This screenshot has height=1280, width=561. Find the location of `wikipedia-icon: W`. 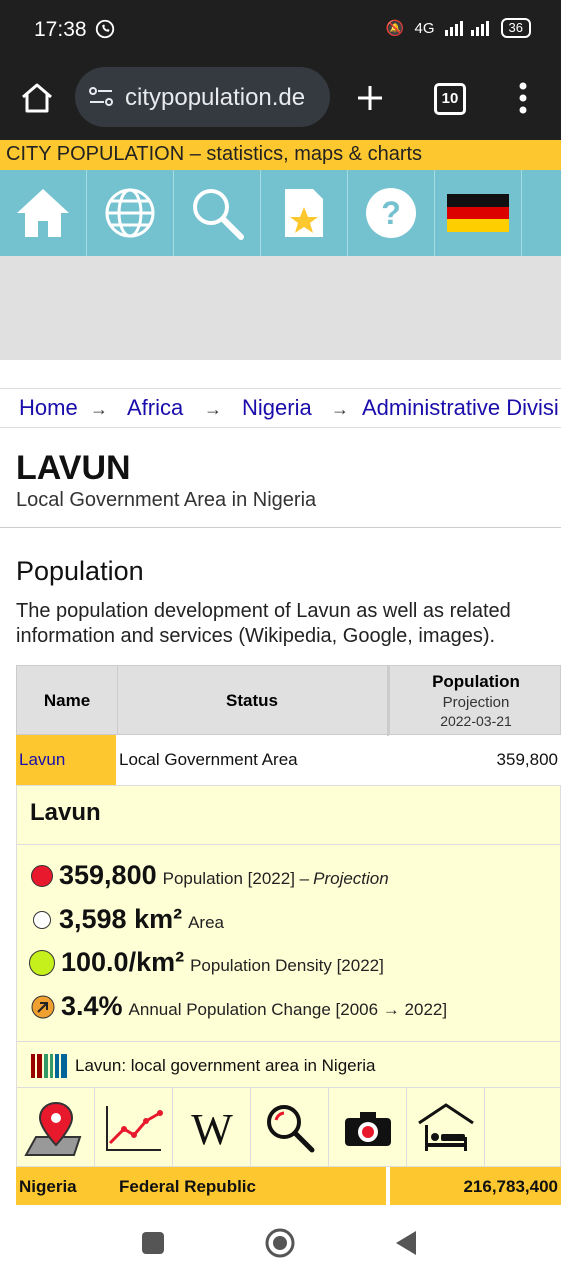

wikipedia-icon: W is located at coordinates (212, 1128).